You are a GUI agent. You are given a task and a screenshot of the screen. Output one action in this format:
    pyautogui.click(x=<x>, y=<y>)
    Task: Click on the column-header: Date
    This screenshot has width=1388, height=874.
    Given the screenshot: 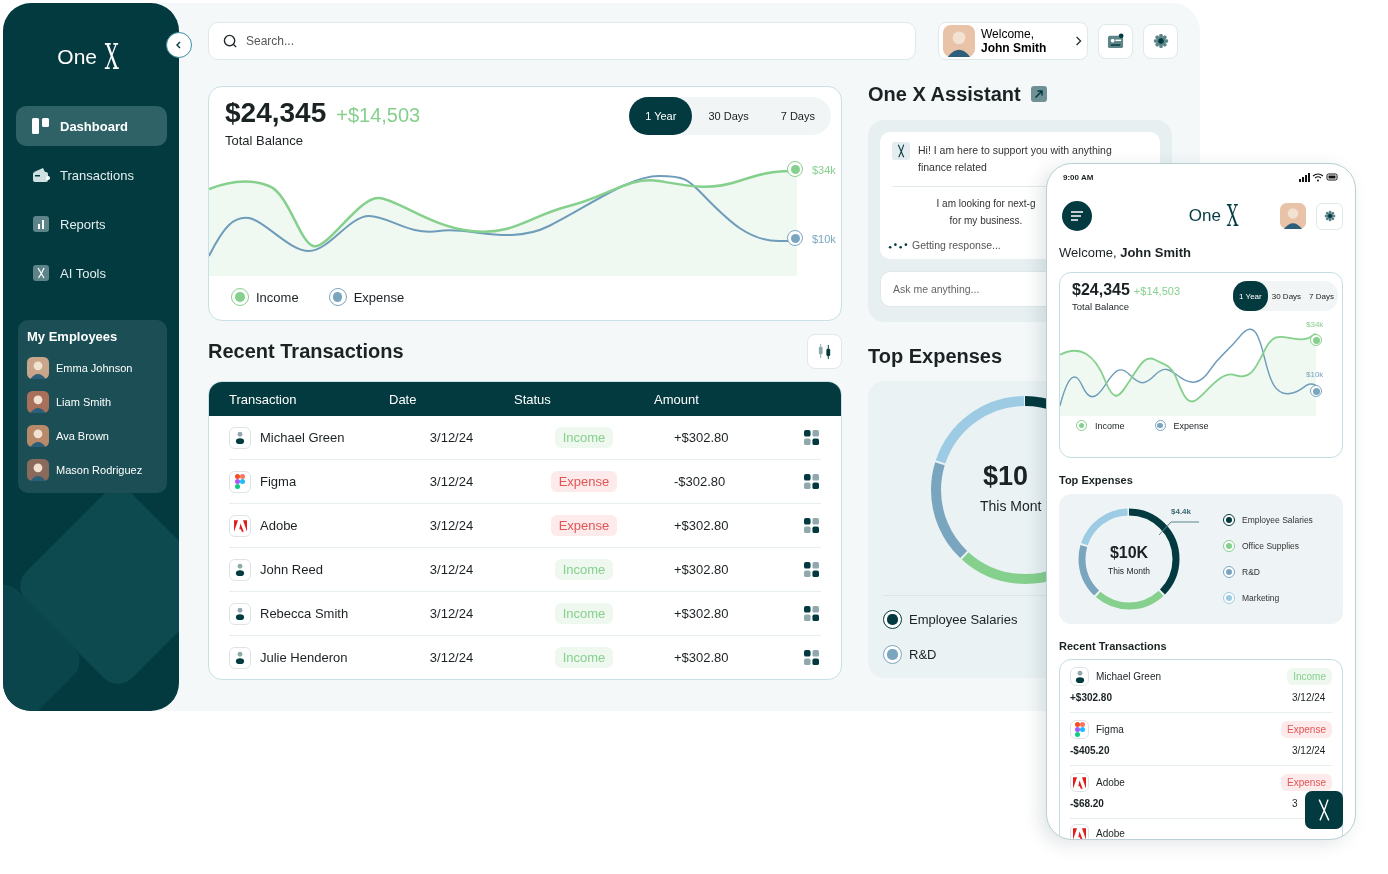 What is the action you would take?
    pyautogui.click(x=403, y=399)
    